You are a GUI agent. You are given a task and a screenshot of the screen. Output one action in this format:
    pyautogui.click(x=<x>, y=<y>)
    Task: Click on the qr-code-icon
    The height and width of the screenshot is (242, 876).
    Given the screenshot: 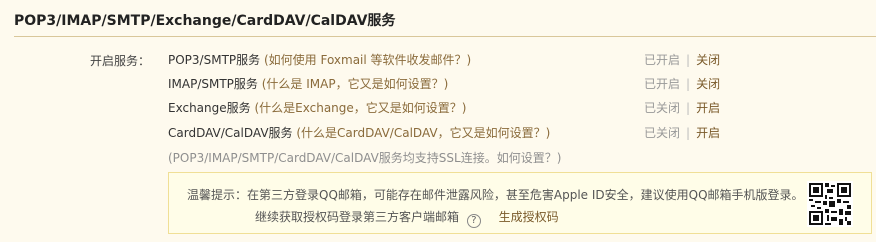 What is the action you would take?
    pyautogui.click(x=830, y=204)
    